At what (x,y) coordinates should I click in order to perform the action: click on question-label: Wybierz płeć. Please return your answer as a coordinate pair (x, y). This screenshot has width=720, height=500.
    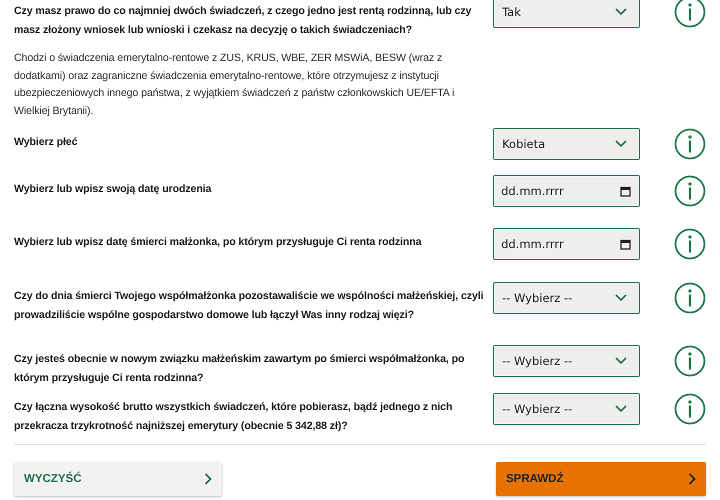
    Looking at the image, I should click on (46, 142).